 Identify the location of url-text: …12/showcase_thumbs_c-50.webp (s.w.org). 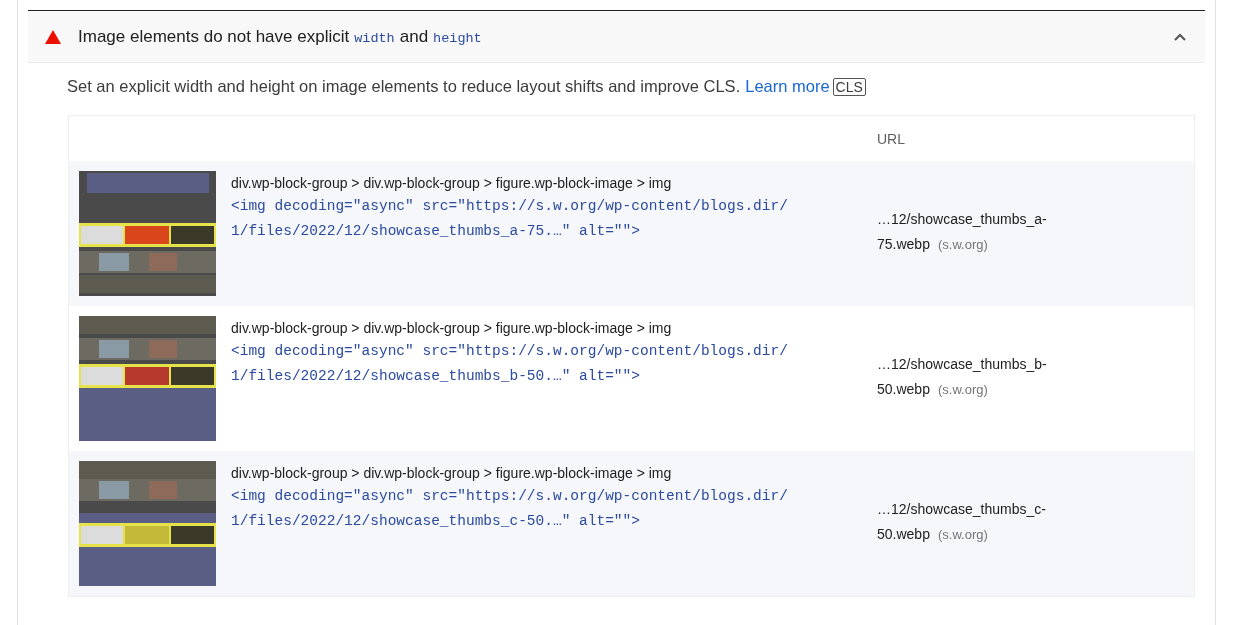
(962, 522).